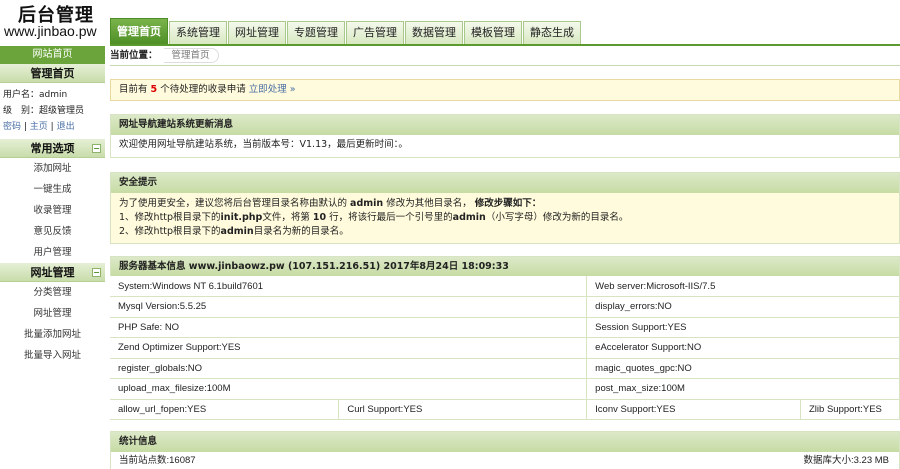 The width and height of the screenshot is (900, 469). I want to click on sidebar-section-common: 常用选项 −, so click(52, 148).